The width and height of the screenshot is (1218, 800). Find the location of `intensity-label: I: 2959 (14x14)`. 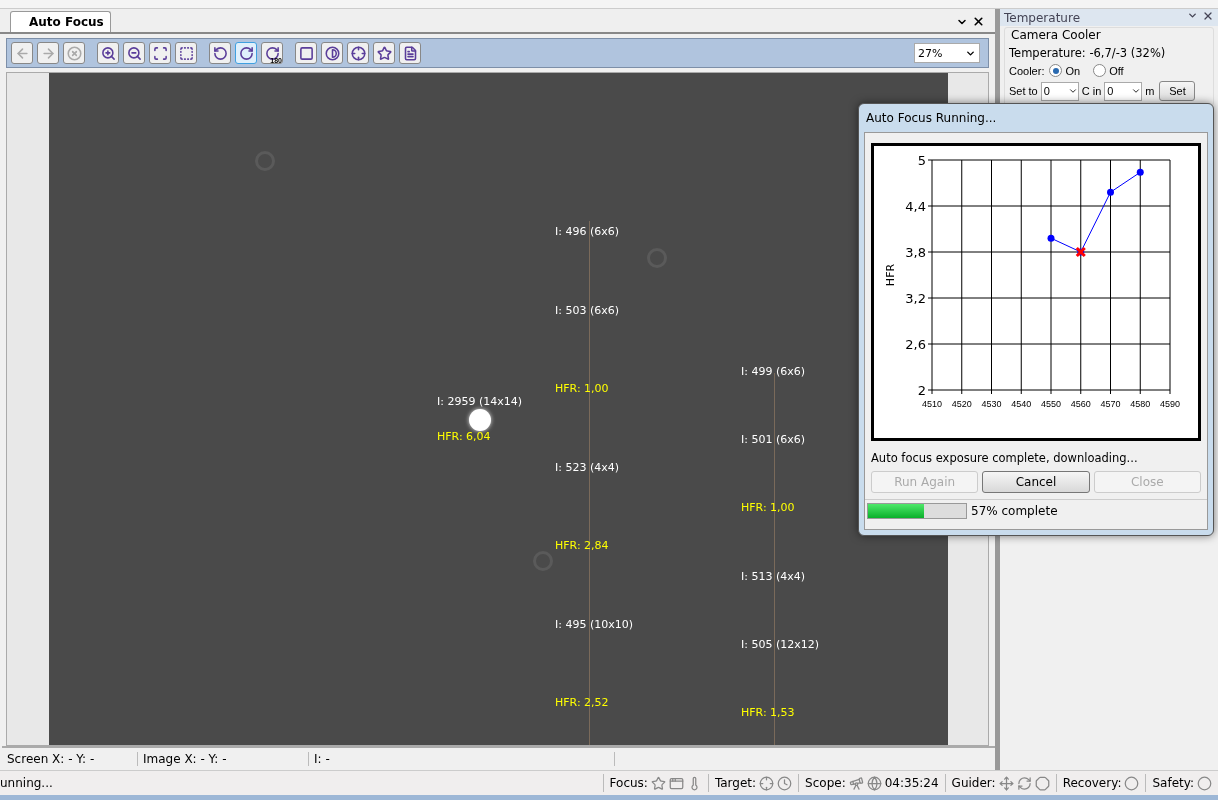

intensity-label: I: 2959 (14x14) is located at coordinates (480, 401).